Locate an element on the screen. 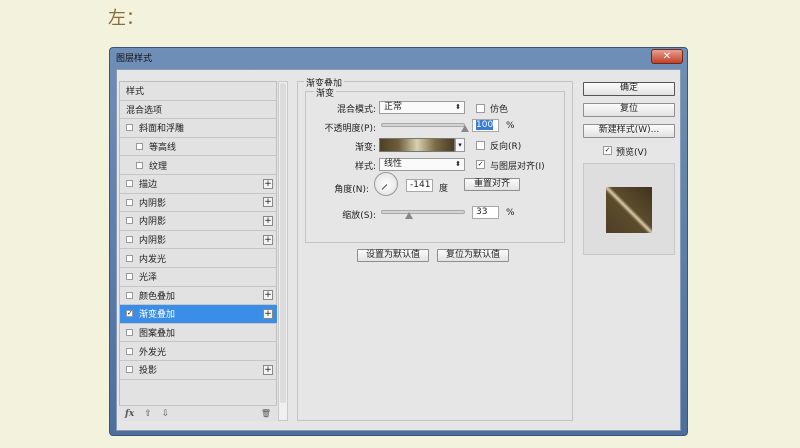 The width and height of the screenshot is (800, 448). style-item-label: 等高线 is located at coordinates (163, 148).